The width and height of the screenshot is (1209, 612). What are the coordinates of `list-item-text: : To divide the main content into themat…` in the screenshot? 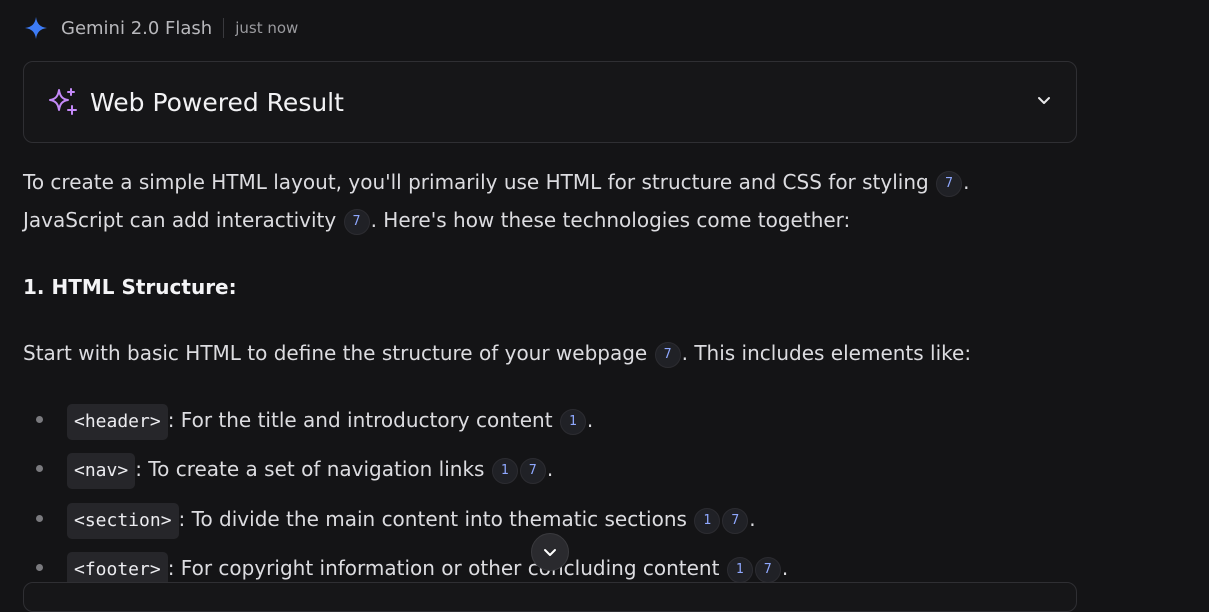 It's located at (432, 519).